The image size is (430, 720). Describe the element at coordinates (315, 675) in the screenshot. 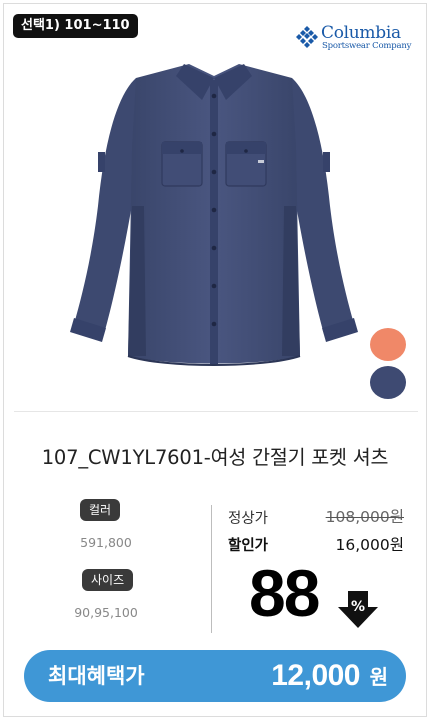

I see `max-benefit-price: 12,000` at that location.